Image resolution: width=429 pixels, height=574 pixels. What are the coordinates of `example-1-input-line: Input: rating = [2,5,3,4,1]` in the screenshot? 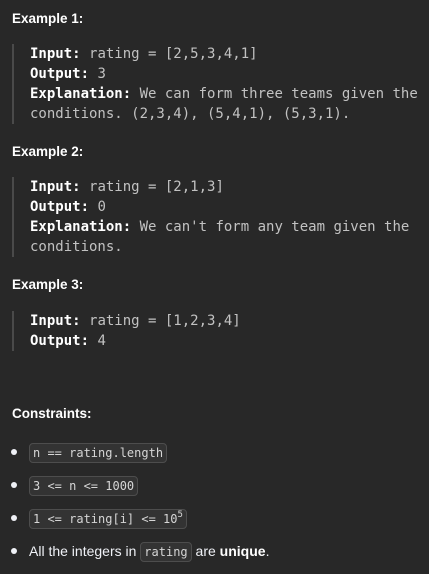 It's located at (229, 54).